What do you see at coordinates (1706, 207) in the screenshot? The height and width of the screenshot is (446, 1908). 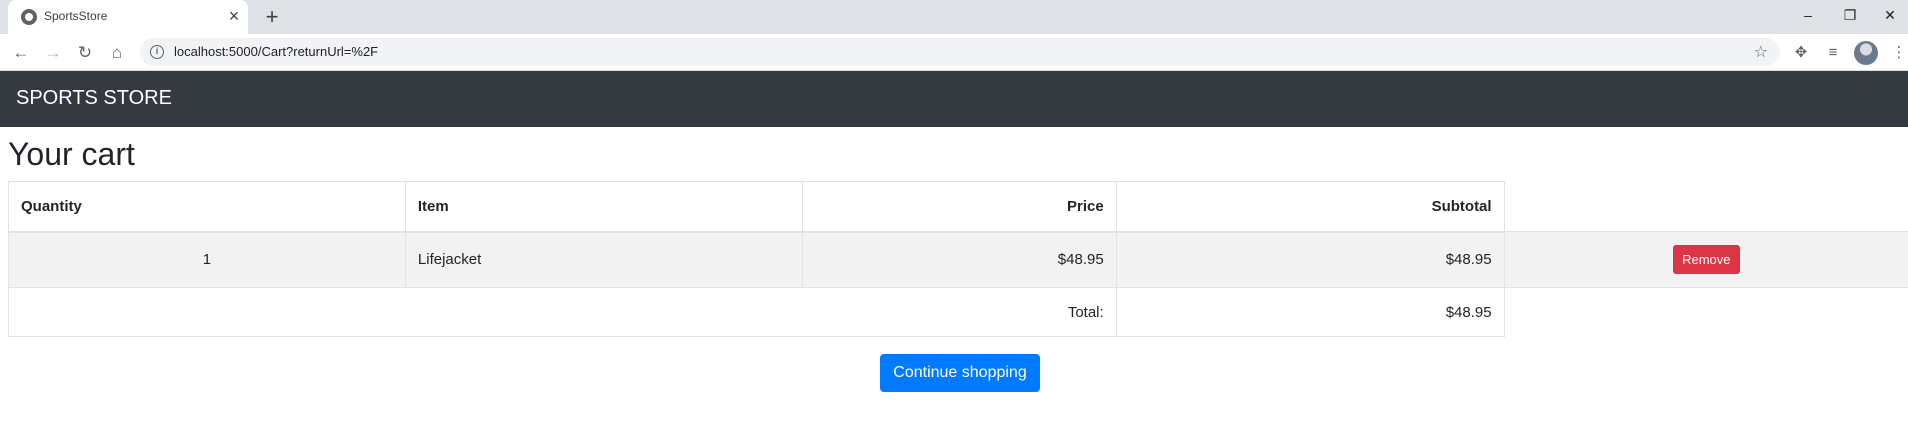 I see `header-actions` at bounding box center [1706, 207].